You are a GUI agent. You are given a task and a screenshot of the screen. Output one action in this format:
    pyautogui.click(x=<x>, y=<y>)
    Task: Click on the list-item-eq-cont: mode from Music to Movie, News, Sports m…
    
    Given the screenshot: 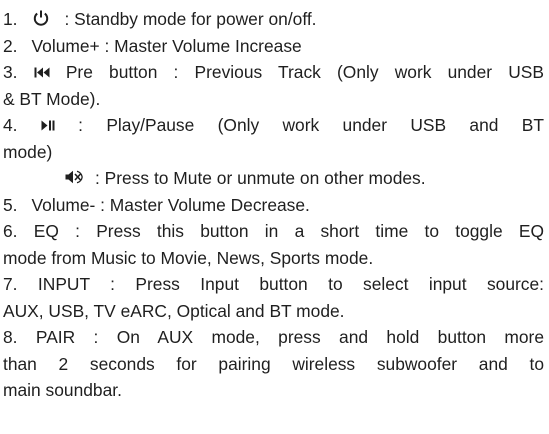 What is the action you would take?
    pyautogui.click(x=273, y=258)
    